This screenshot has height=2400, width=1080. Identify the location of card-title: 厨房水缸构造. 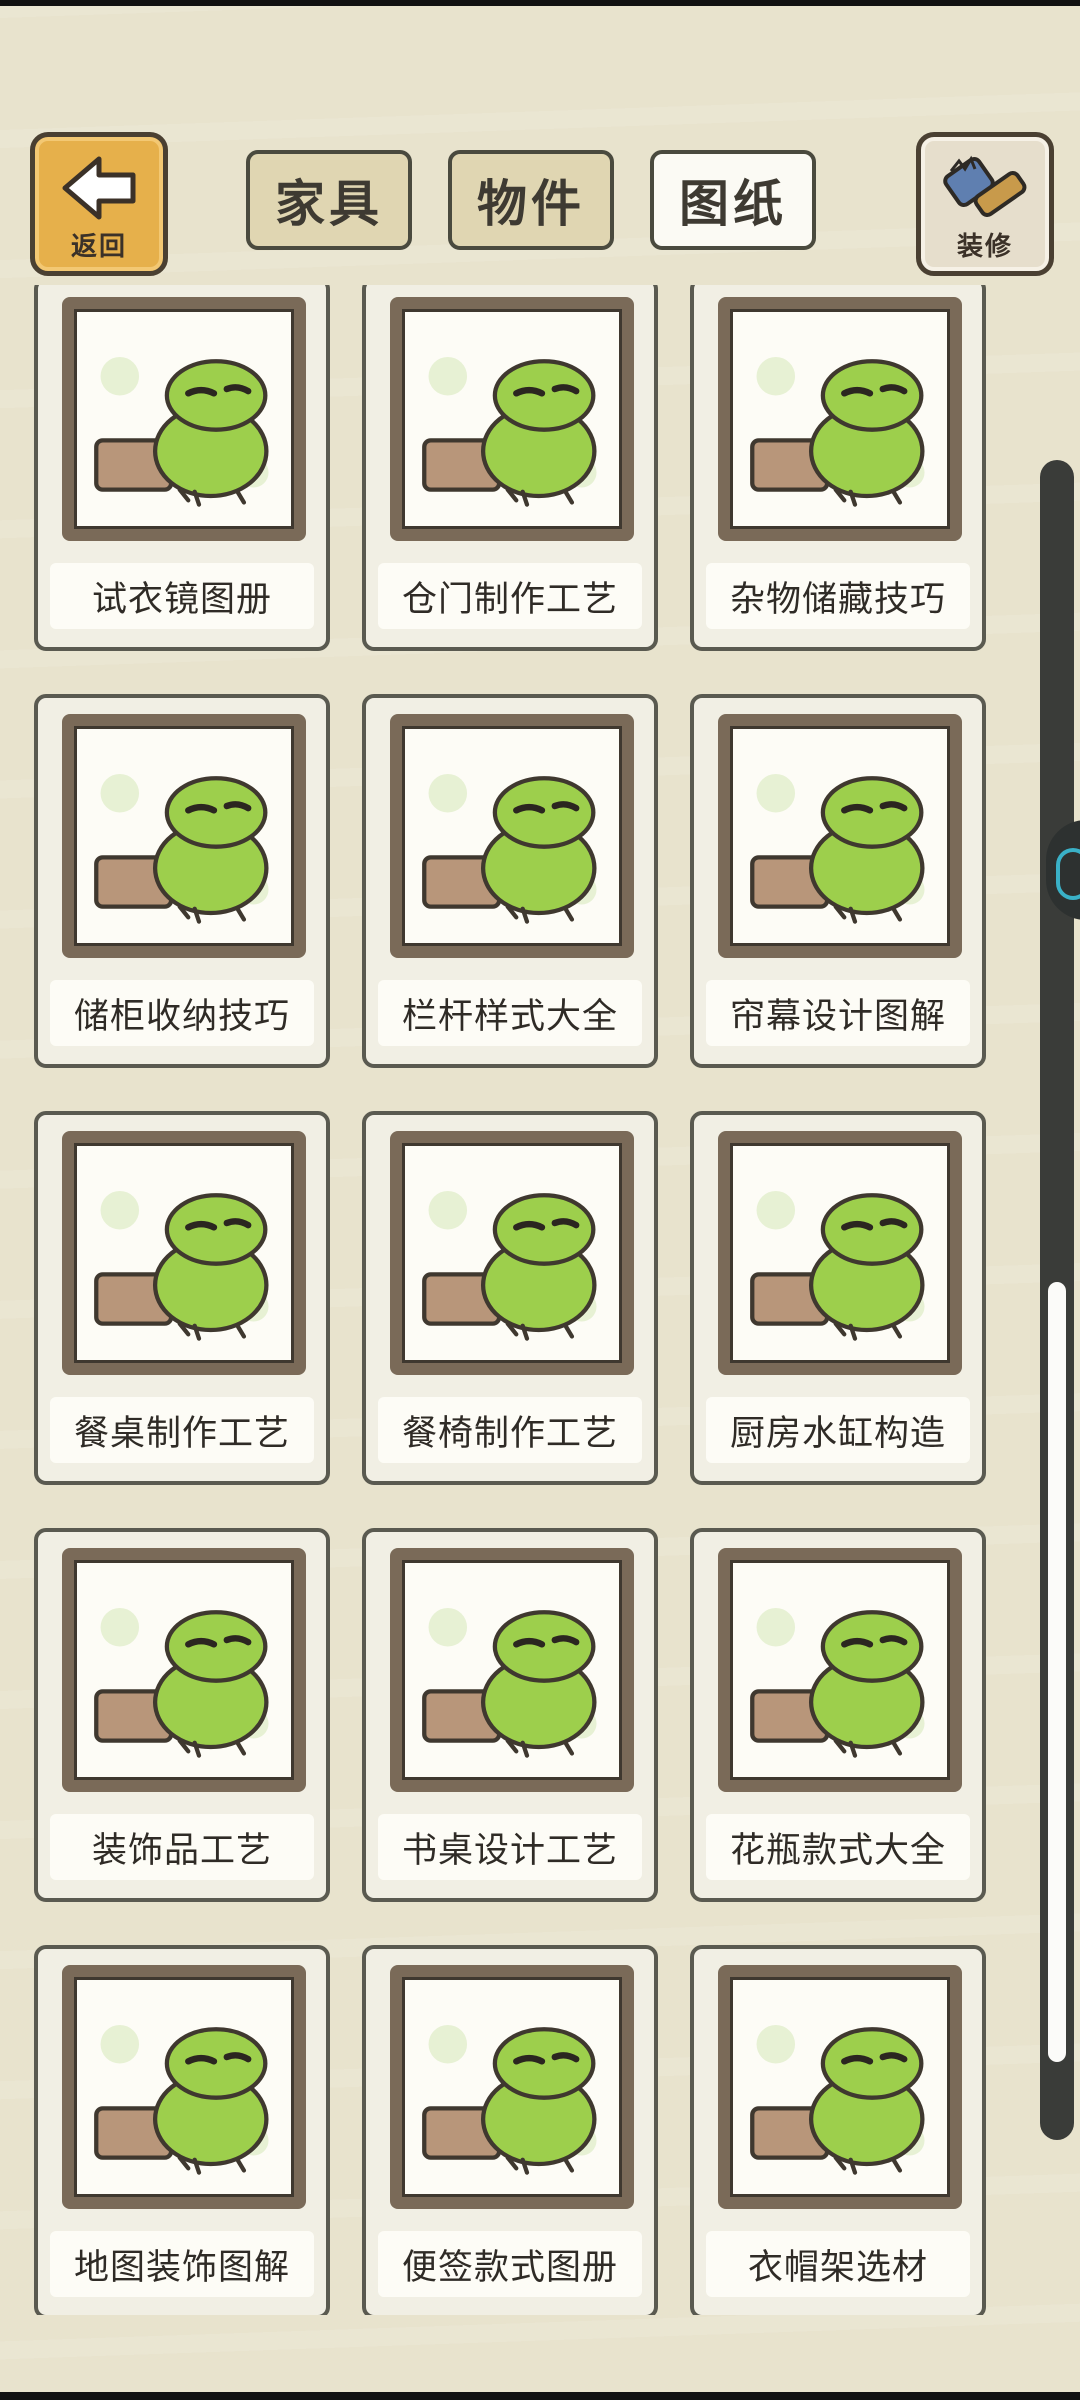
(838, 1430).